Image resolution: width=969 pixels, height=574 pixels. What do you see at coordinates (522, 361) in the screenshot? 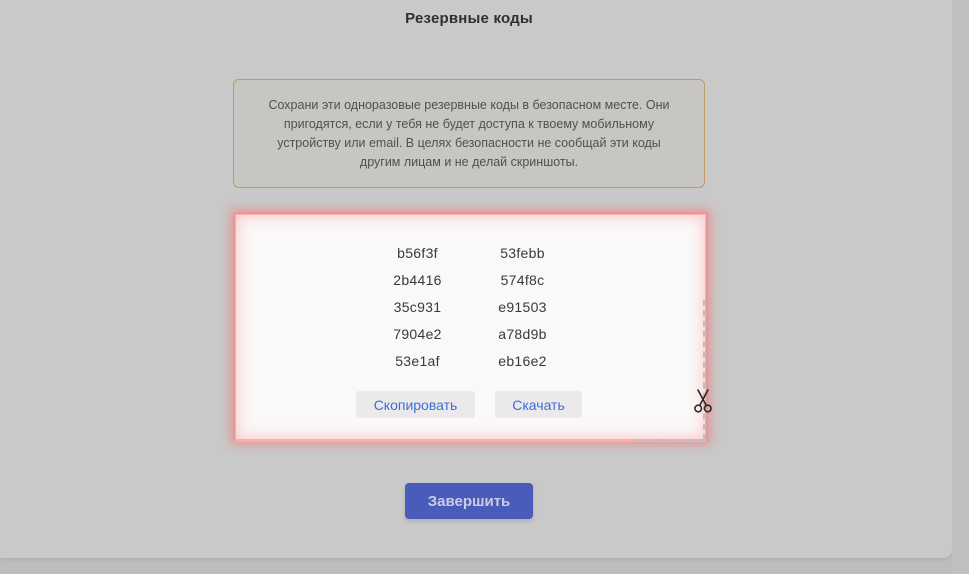
I see `backup-code: eb16e2` at bounding box center [522, 361].